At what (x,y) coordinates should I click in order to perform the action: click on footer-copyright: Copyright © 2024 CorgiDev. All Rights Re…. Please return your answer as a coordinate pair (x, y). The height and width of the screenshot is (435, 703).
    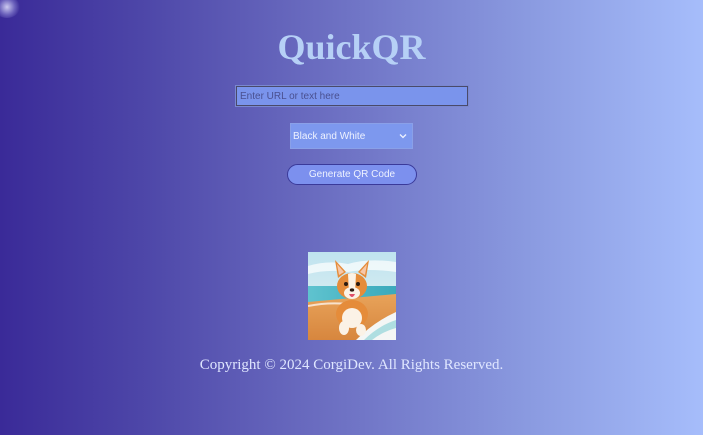
    Looking at the image, I should click on (351, 365).